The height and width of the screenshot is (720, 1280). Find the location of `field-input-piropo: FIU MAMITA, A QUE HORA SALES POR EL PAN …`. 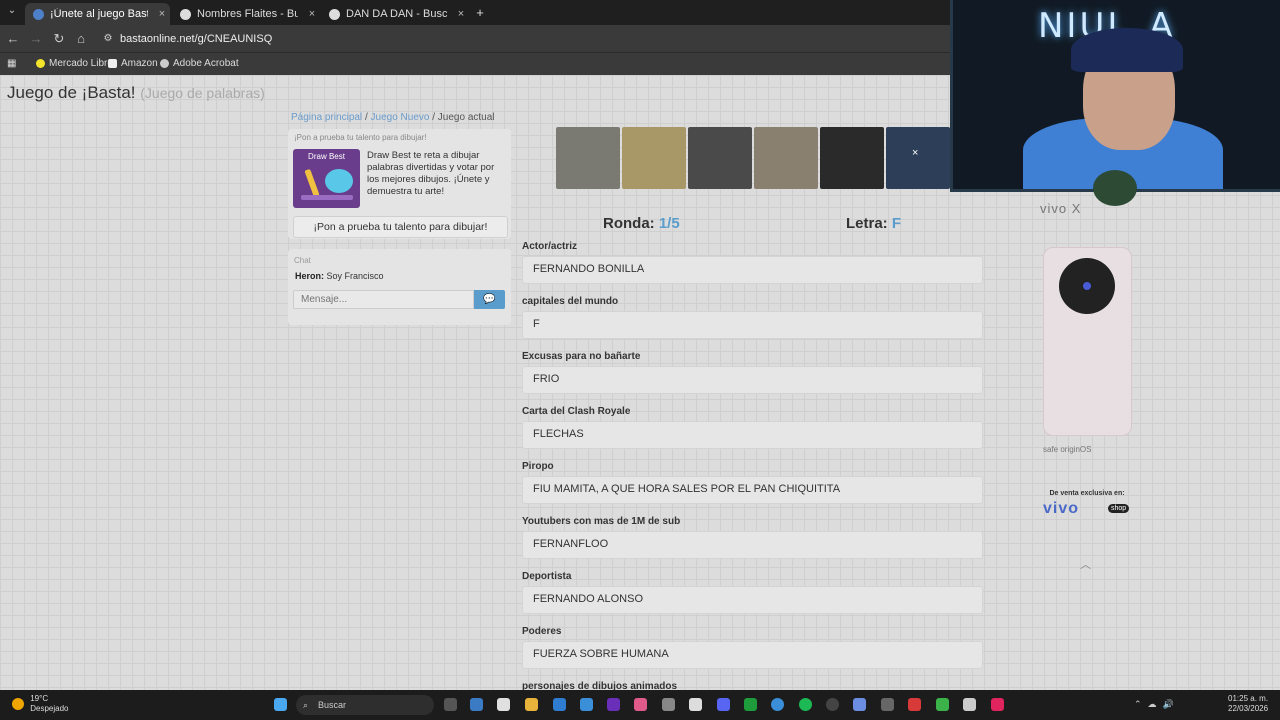

field-input-piropo: FIU MAMITA, A QUE HORA SALES POR EL PAN … is located at coordinates (752, 490).